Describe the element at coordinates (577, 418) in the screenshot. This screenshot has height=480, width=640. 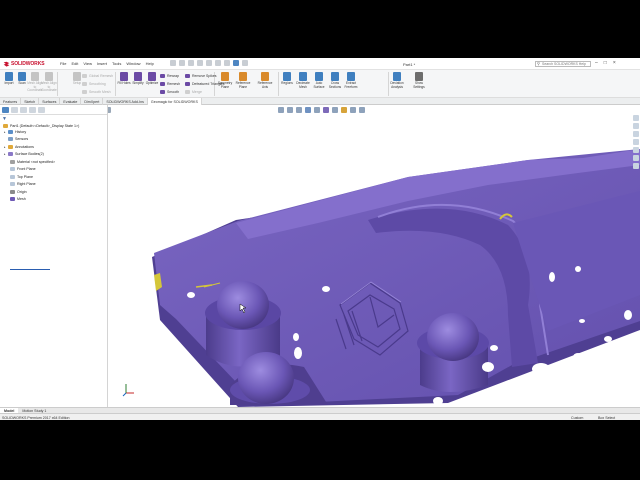
I see `status-units: Custom` at that location.